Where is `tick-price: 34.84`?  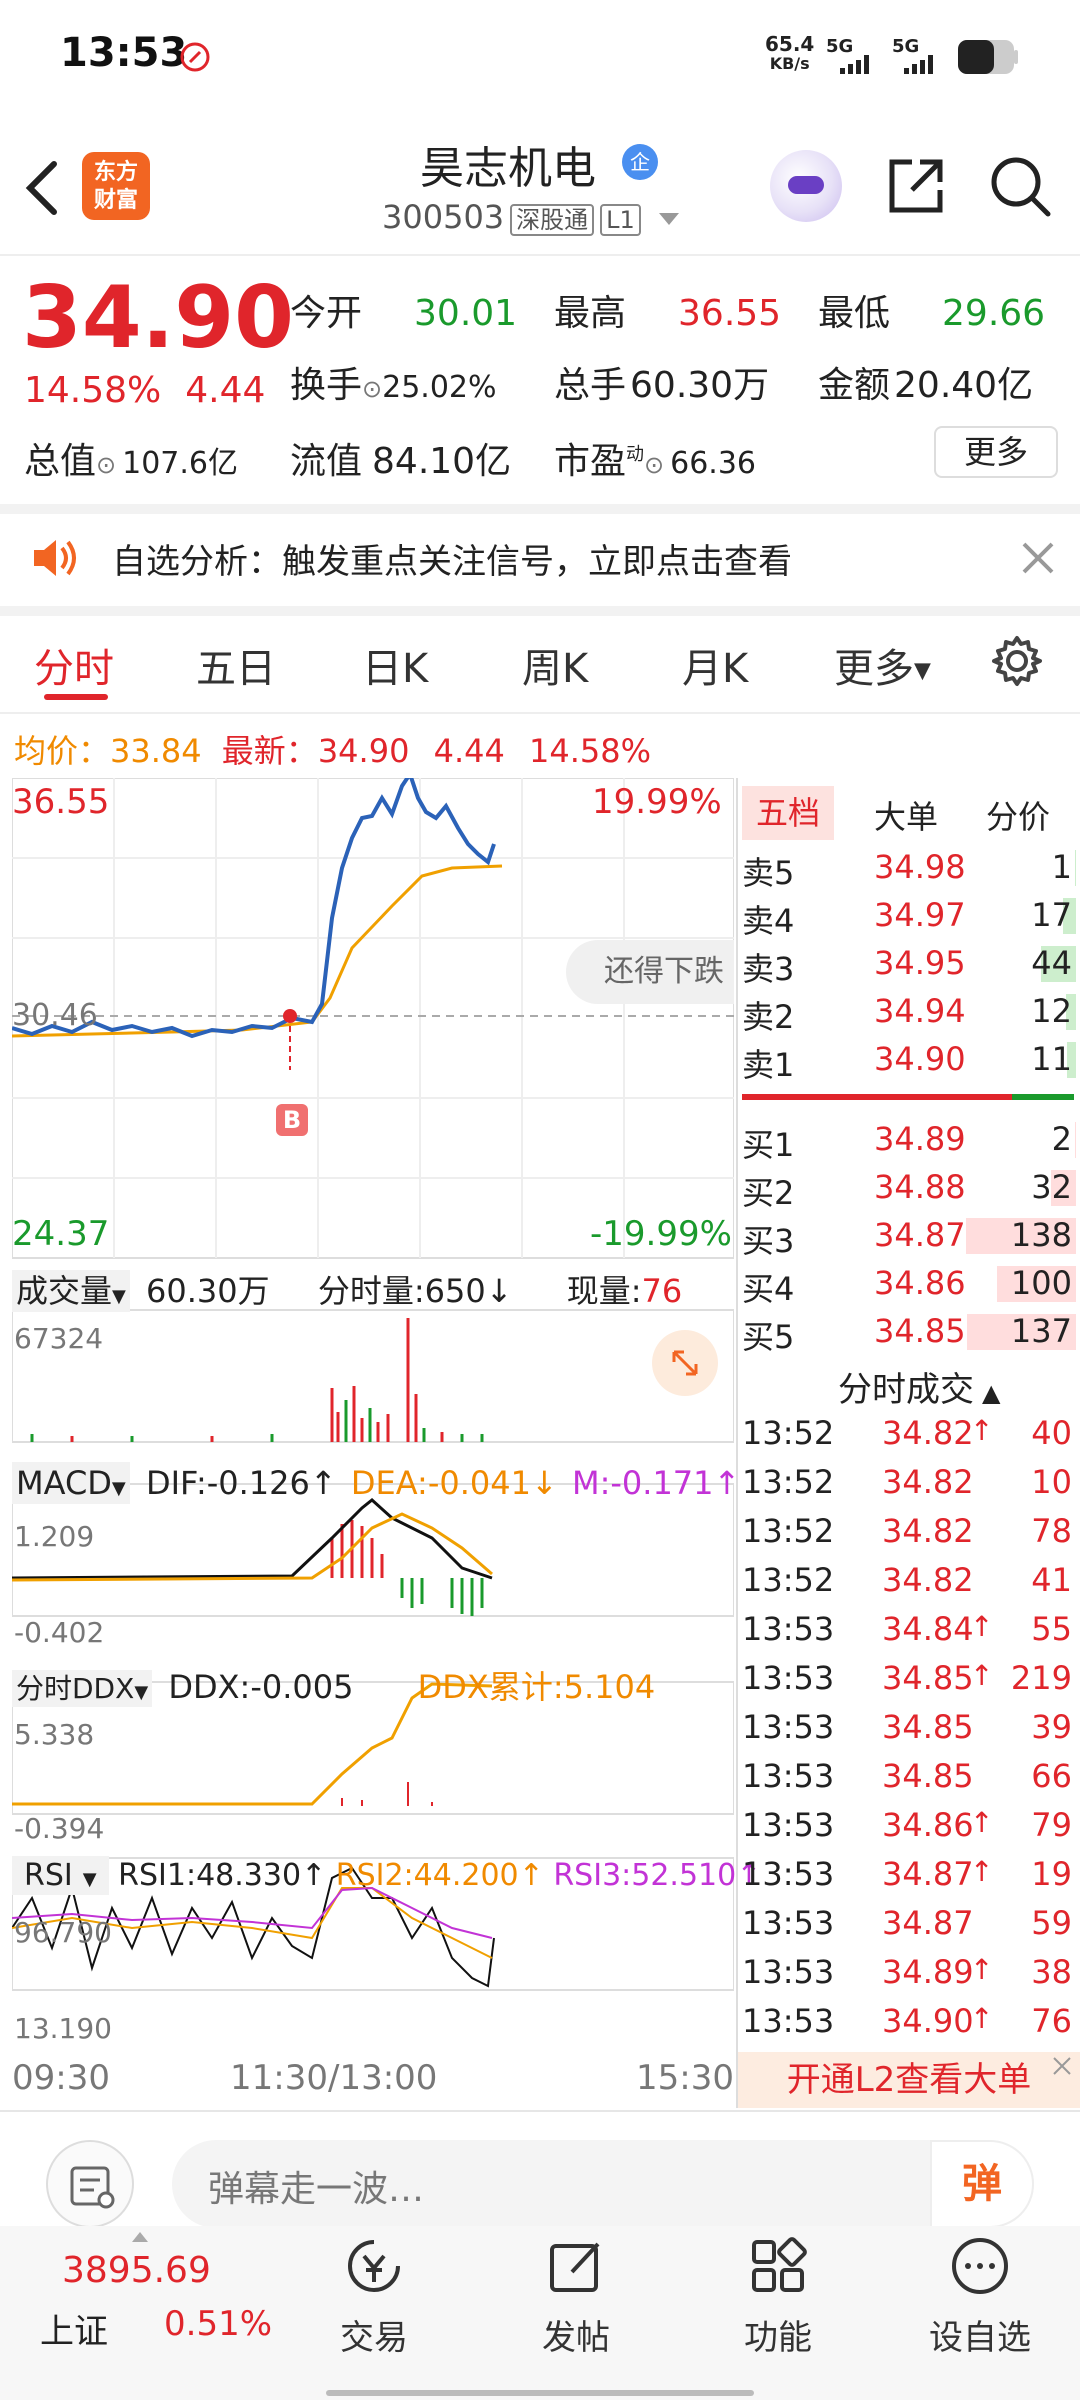
tick-price: 34.84 is located at coordinates (928, 1629).